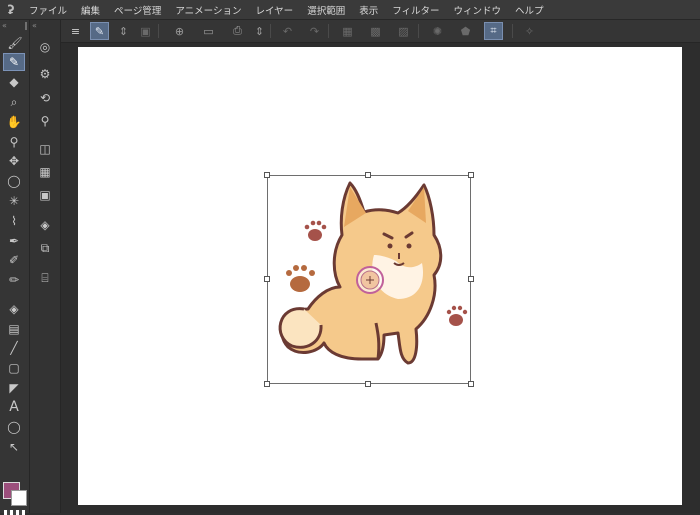 Image resolution: width=700 pixels, height=515 pixels. What do you see at coordinates (369, 279) in the screenshot?
I see `transform-bounding-box` at bounding box center [369, 279].